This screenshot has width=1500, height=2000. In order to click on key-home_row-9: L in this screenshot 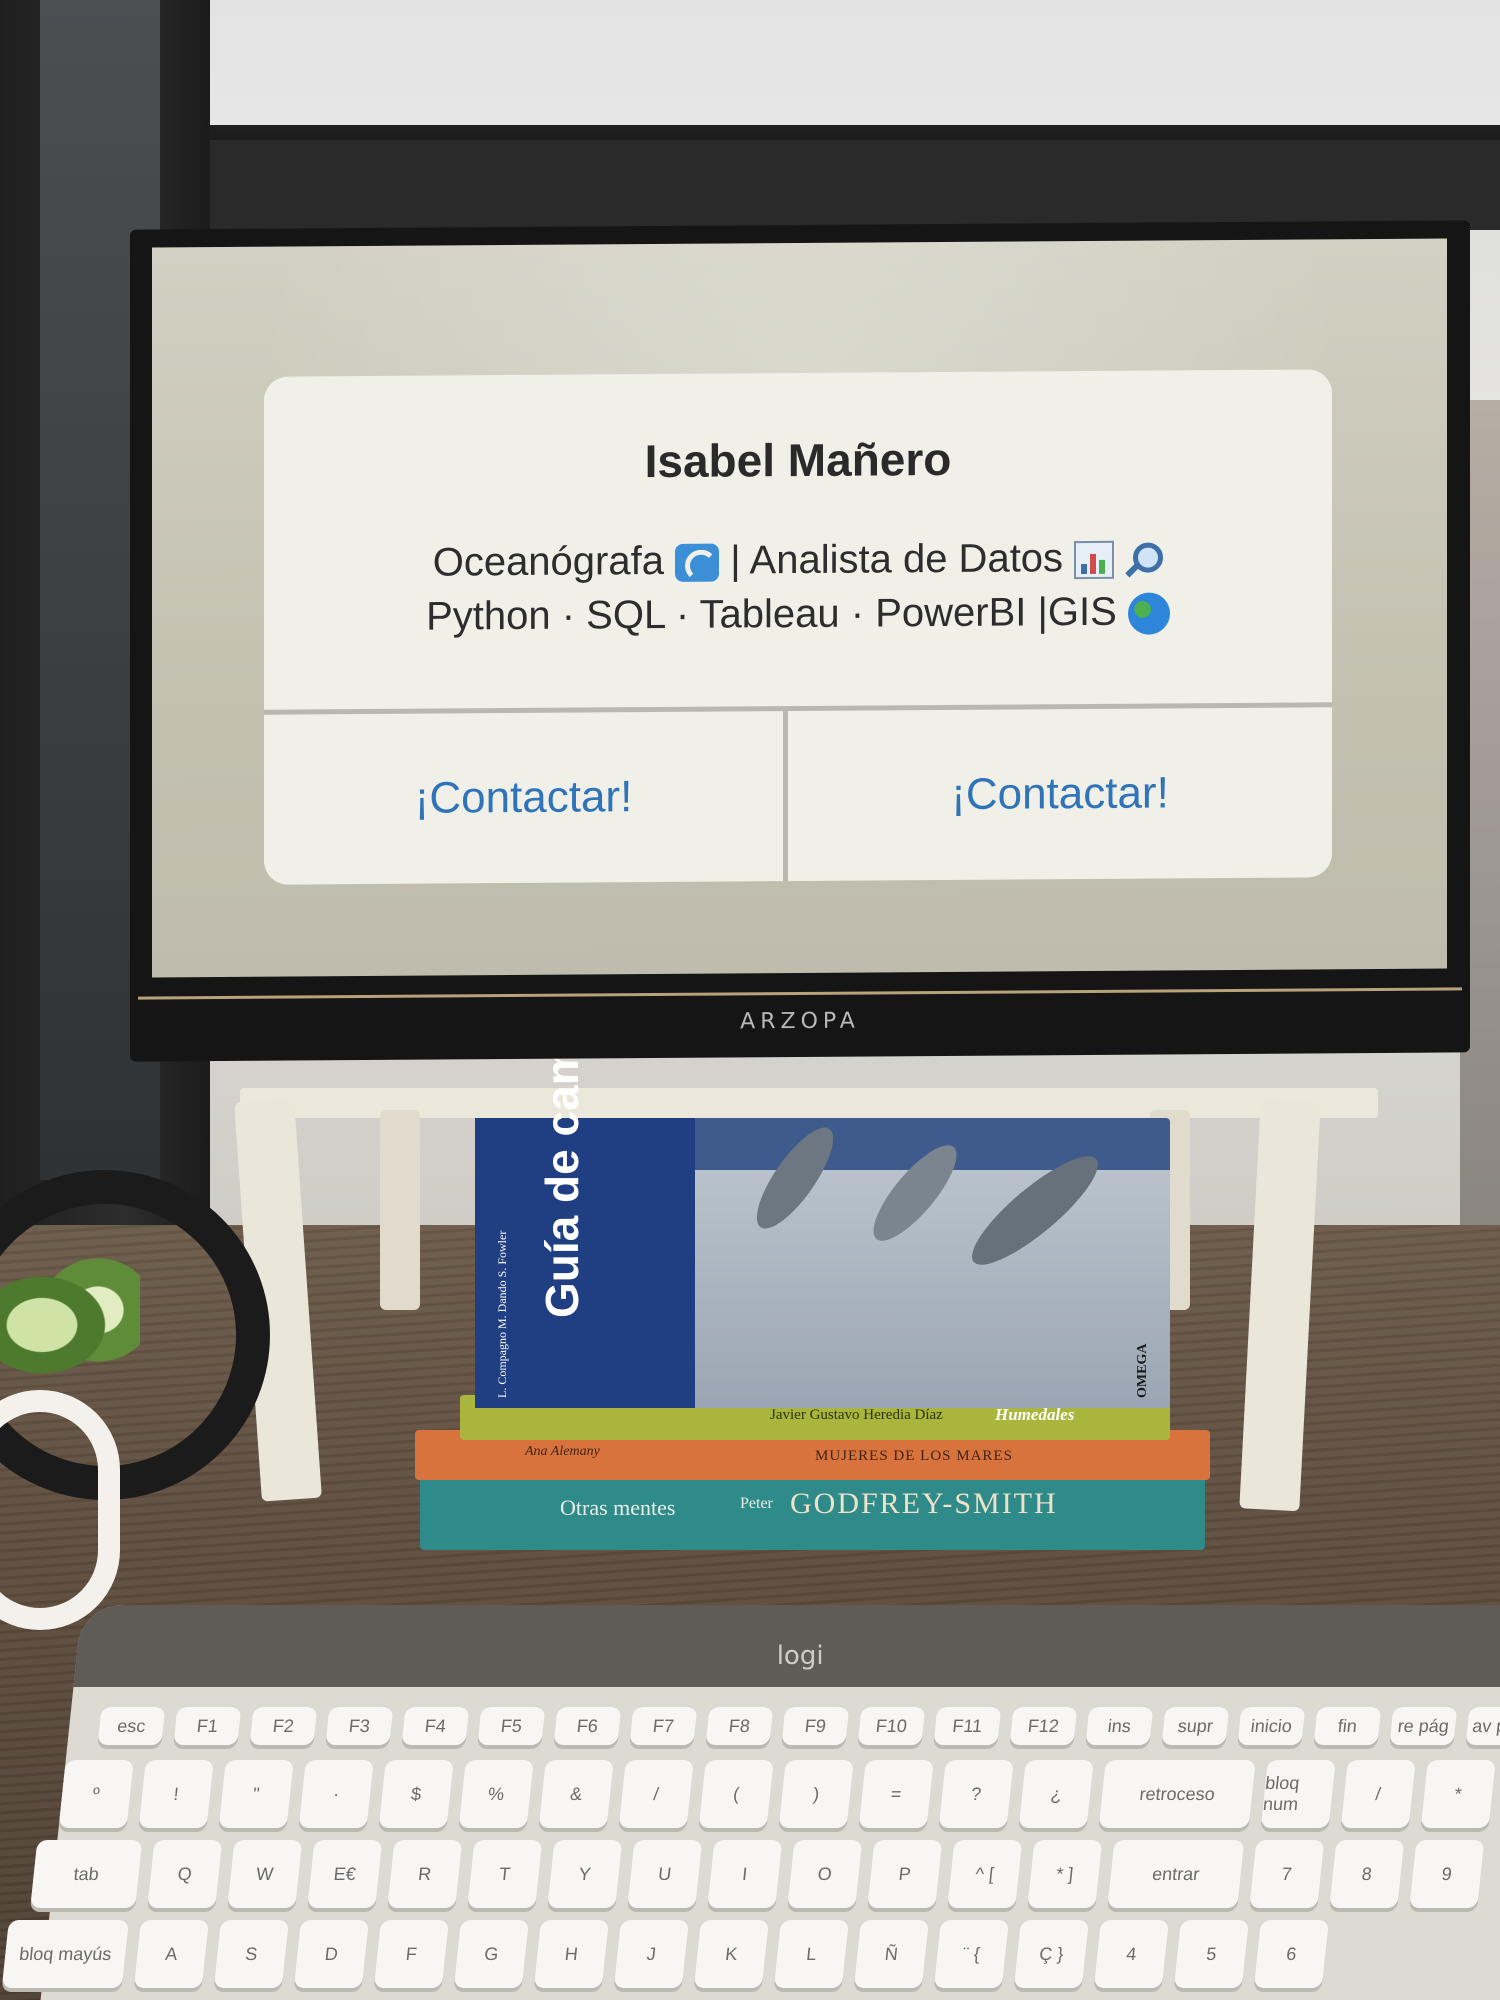, I will do `click(811, 1954)`.